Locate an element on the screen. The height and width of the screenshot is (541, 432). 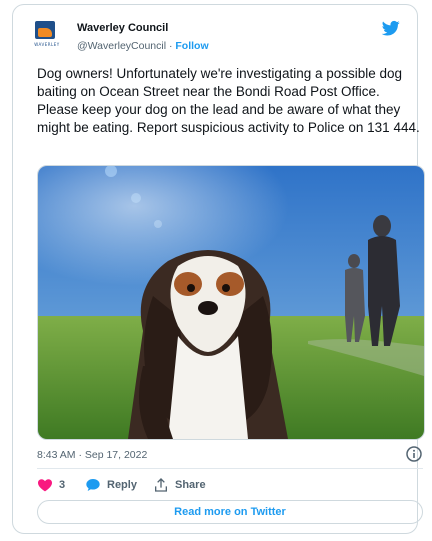
follow-button: Follow is located at coordinates (191, 46).